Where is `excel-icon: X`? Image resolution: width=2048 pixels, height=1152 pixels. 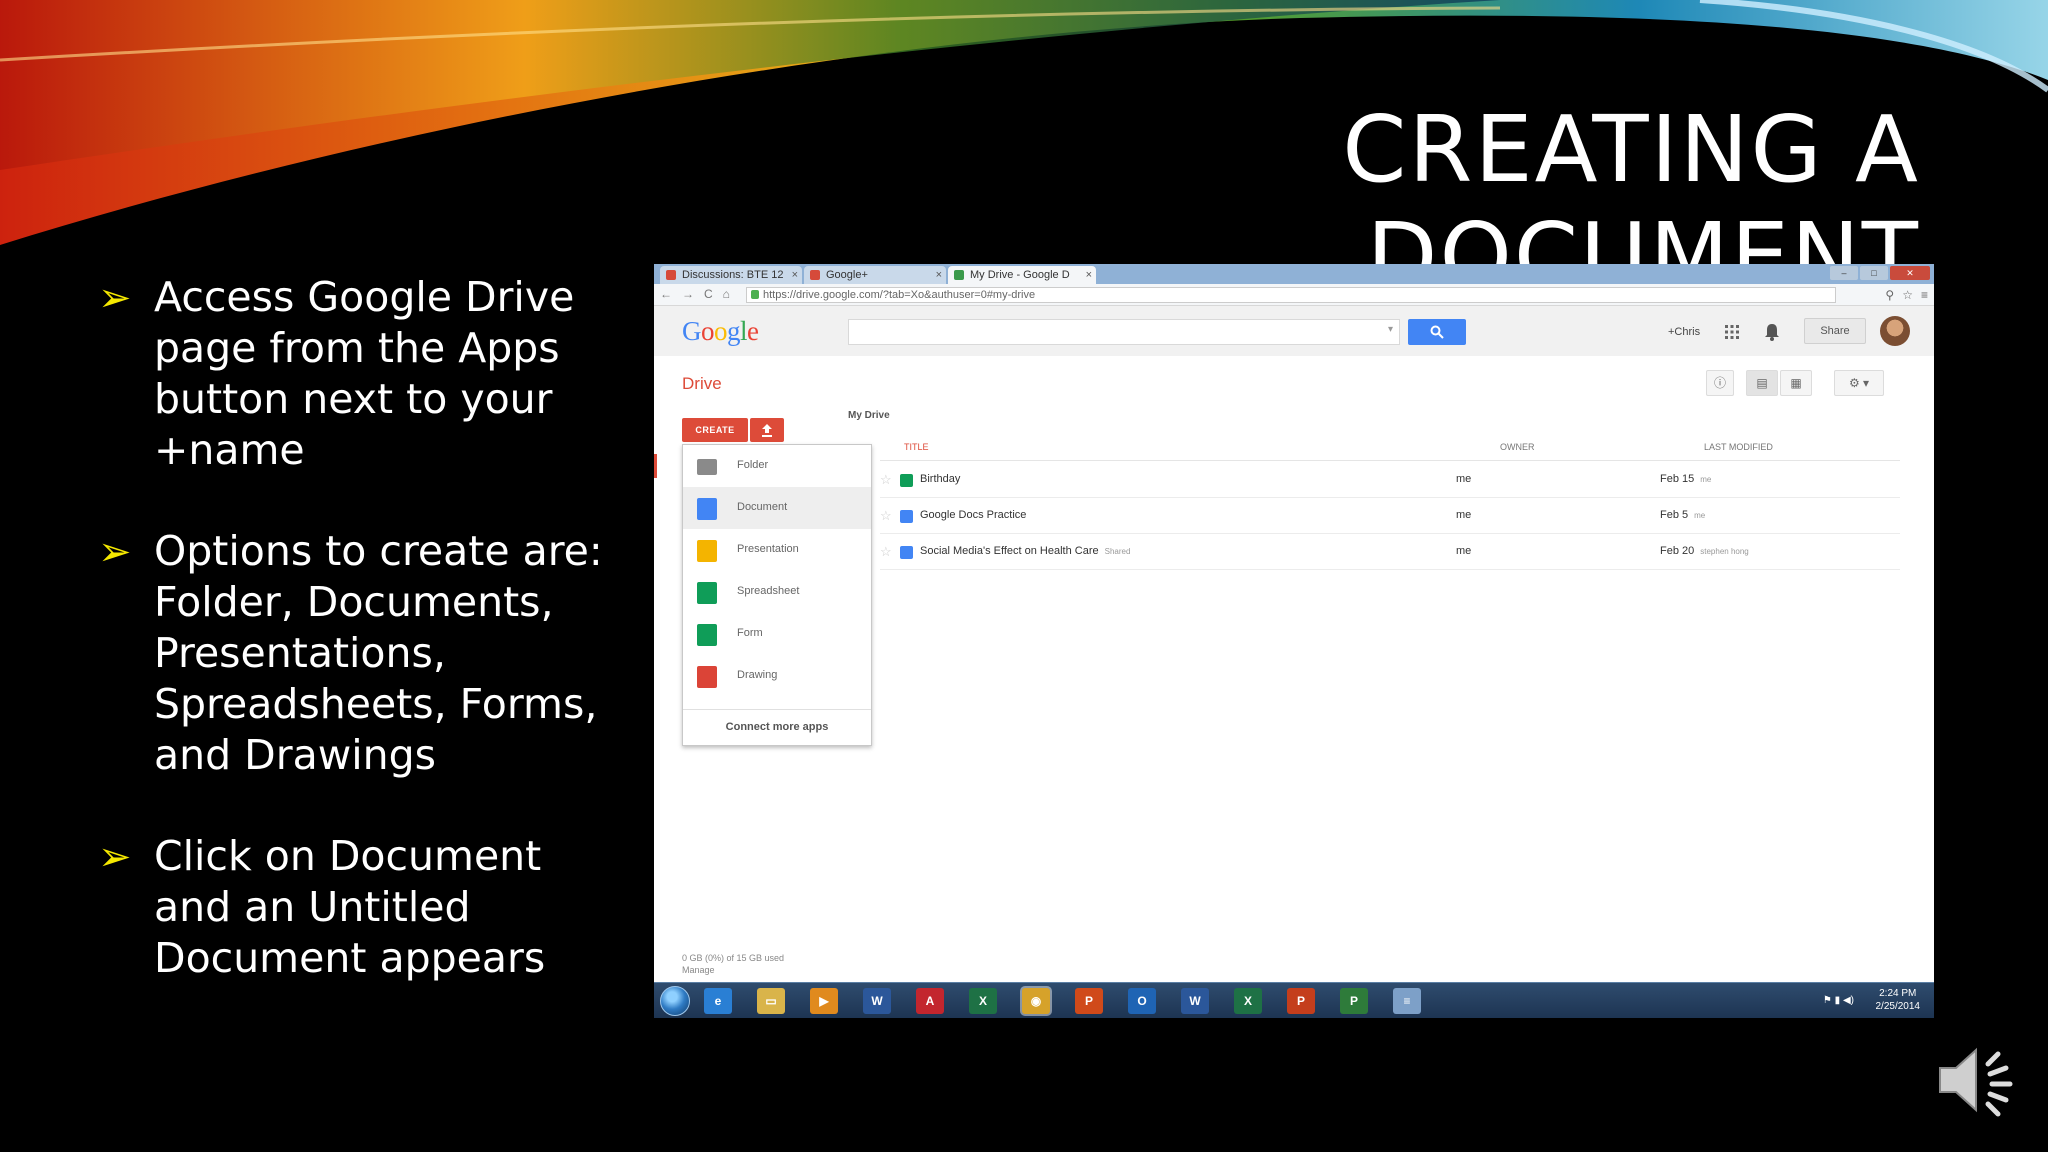 excel-icon: X is located at coordinates (983, 1001).